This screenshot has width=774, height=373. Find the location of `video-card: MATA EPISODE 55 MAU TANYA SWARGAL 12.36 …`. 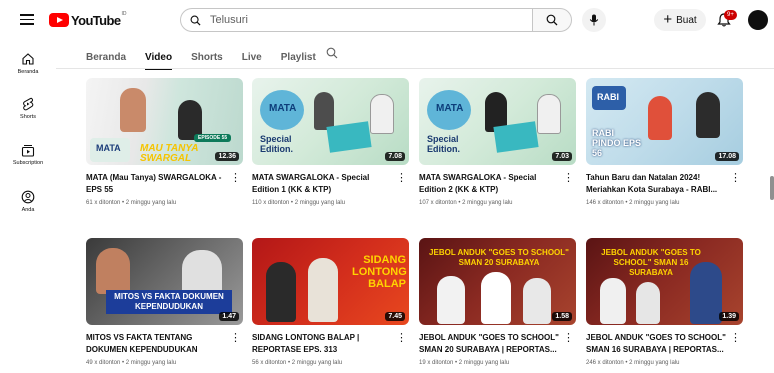

video-card: MATA EPISODE 55 MAU TANYA SWARGAL 12.36 … is located at coordinates (164, 142).